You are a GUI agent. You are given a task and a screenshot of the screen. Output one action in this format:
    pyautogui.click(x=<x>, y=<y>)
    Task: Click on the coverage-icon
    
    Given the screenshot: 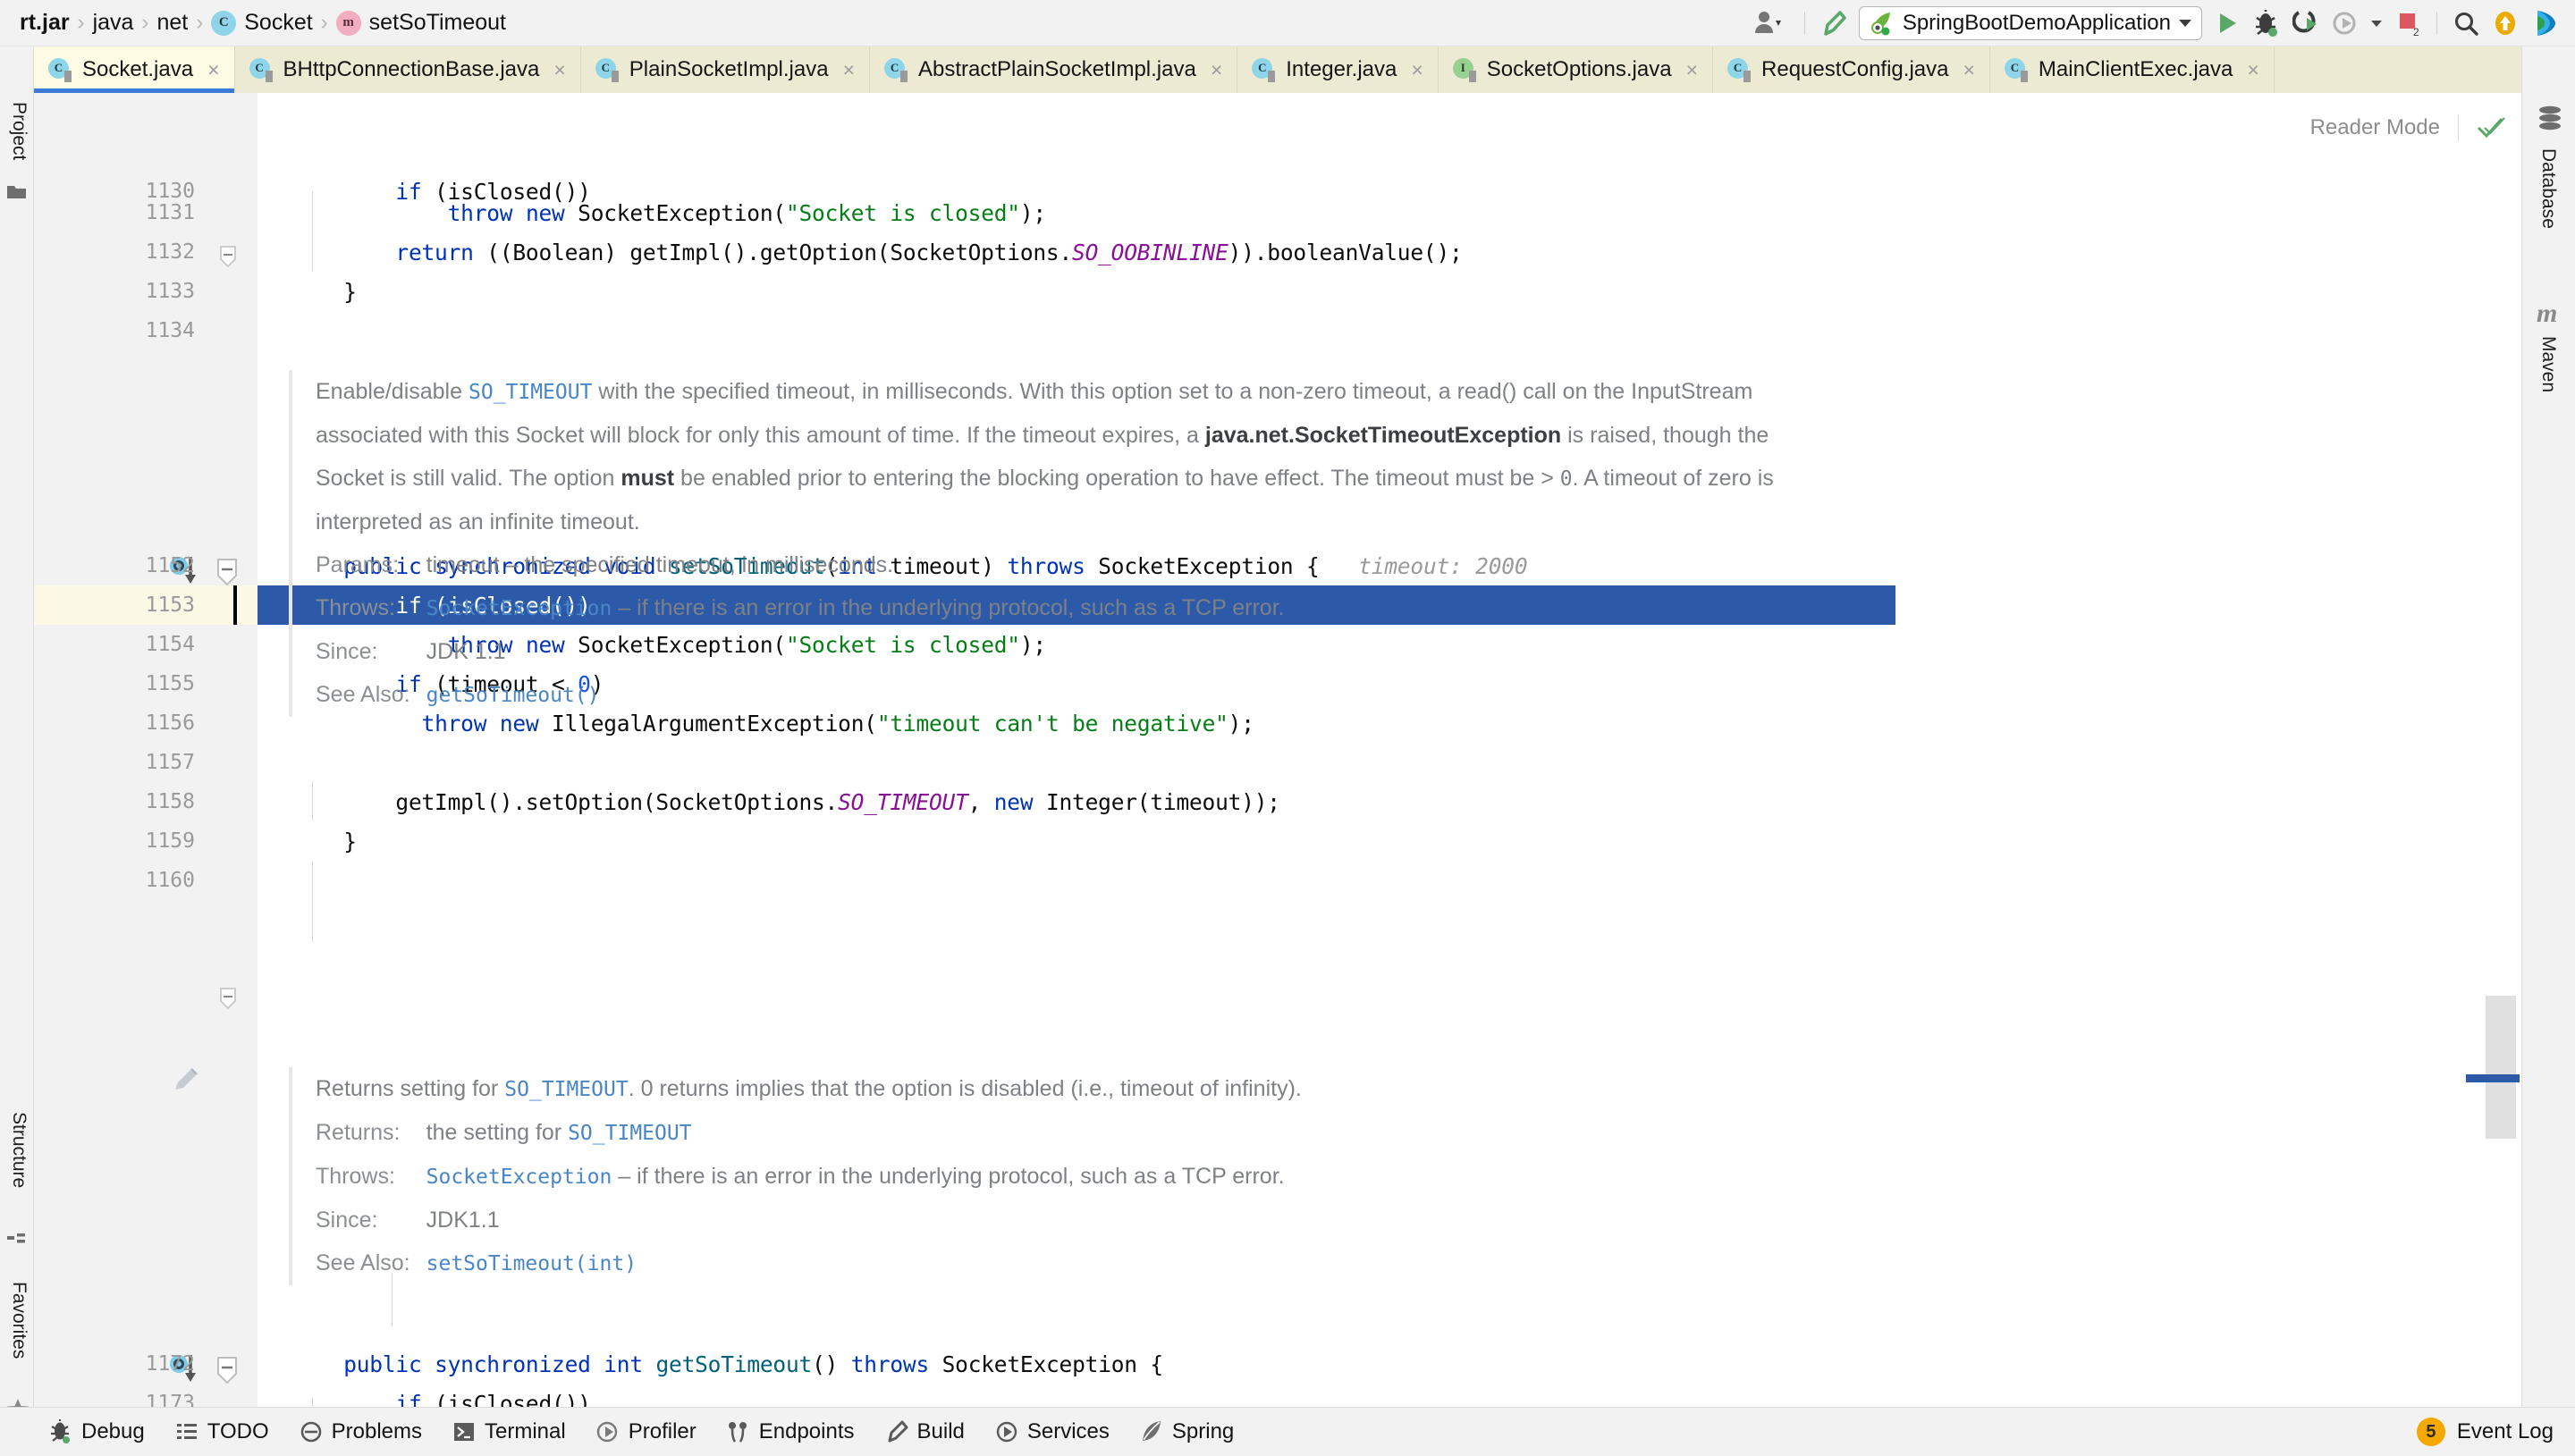 What is the action you would take?
    pyautogui.click(x=2345, y=23)
    